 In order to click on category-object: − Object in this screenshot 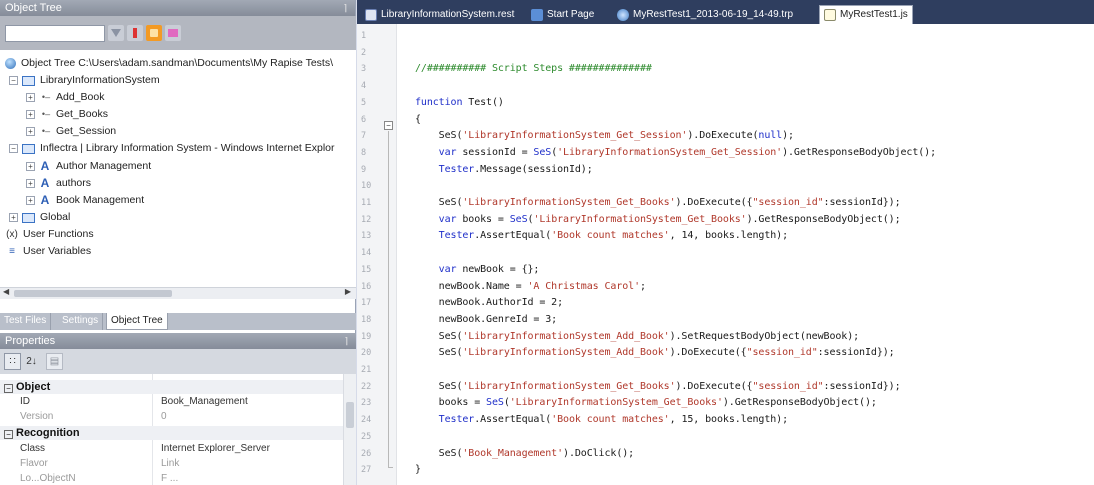, I will do `click(171, 387)`.